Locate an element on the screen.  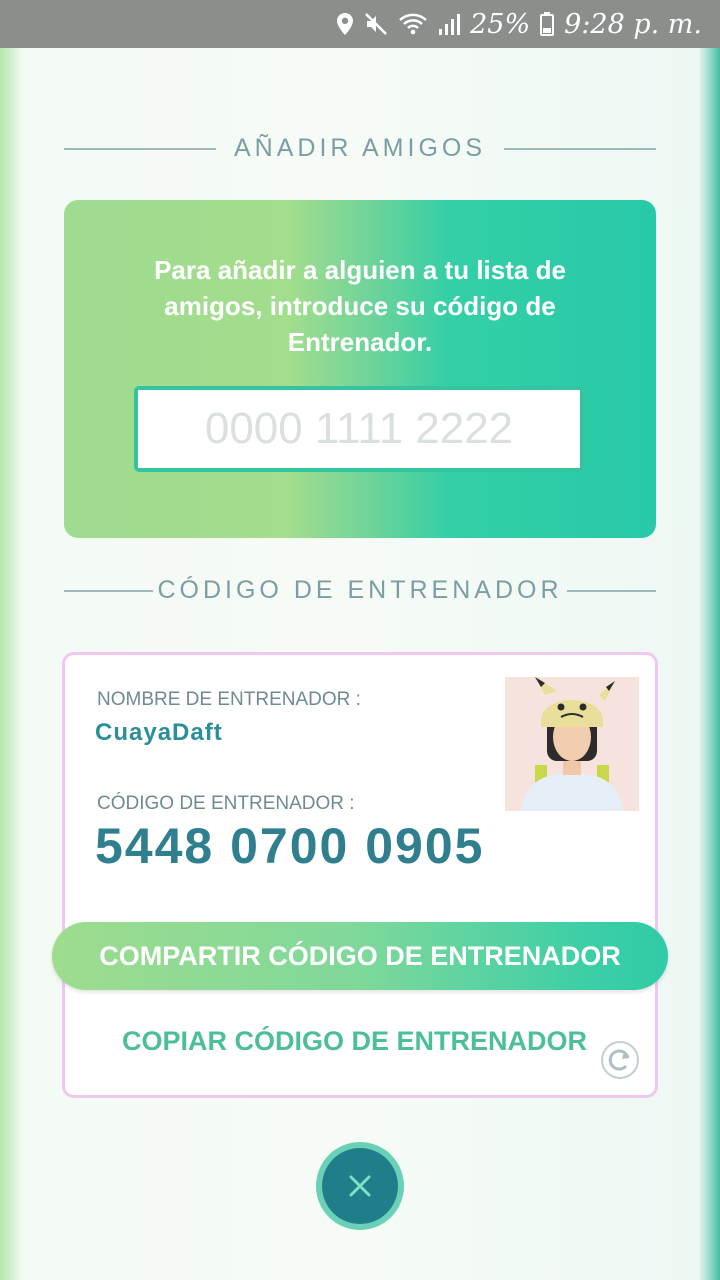
add-friends-title: AÑADIR AMIGOS is located at coordinates (360, 148).